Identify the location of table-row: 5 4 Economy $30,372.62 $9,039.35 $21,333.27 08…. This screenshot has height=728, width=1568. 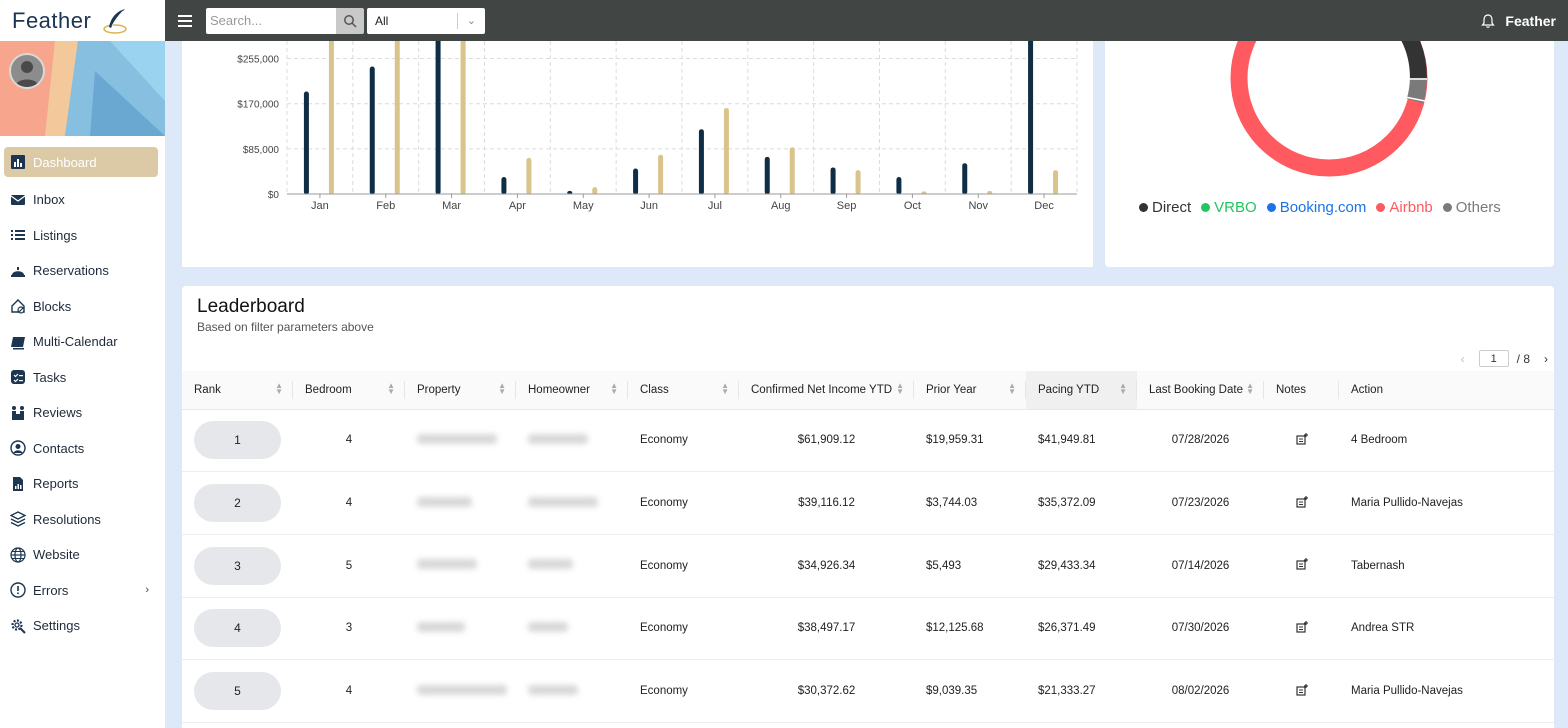
(868, 691).